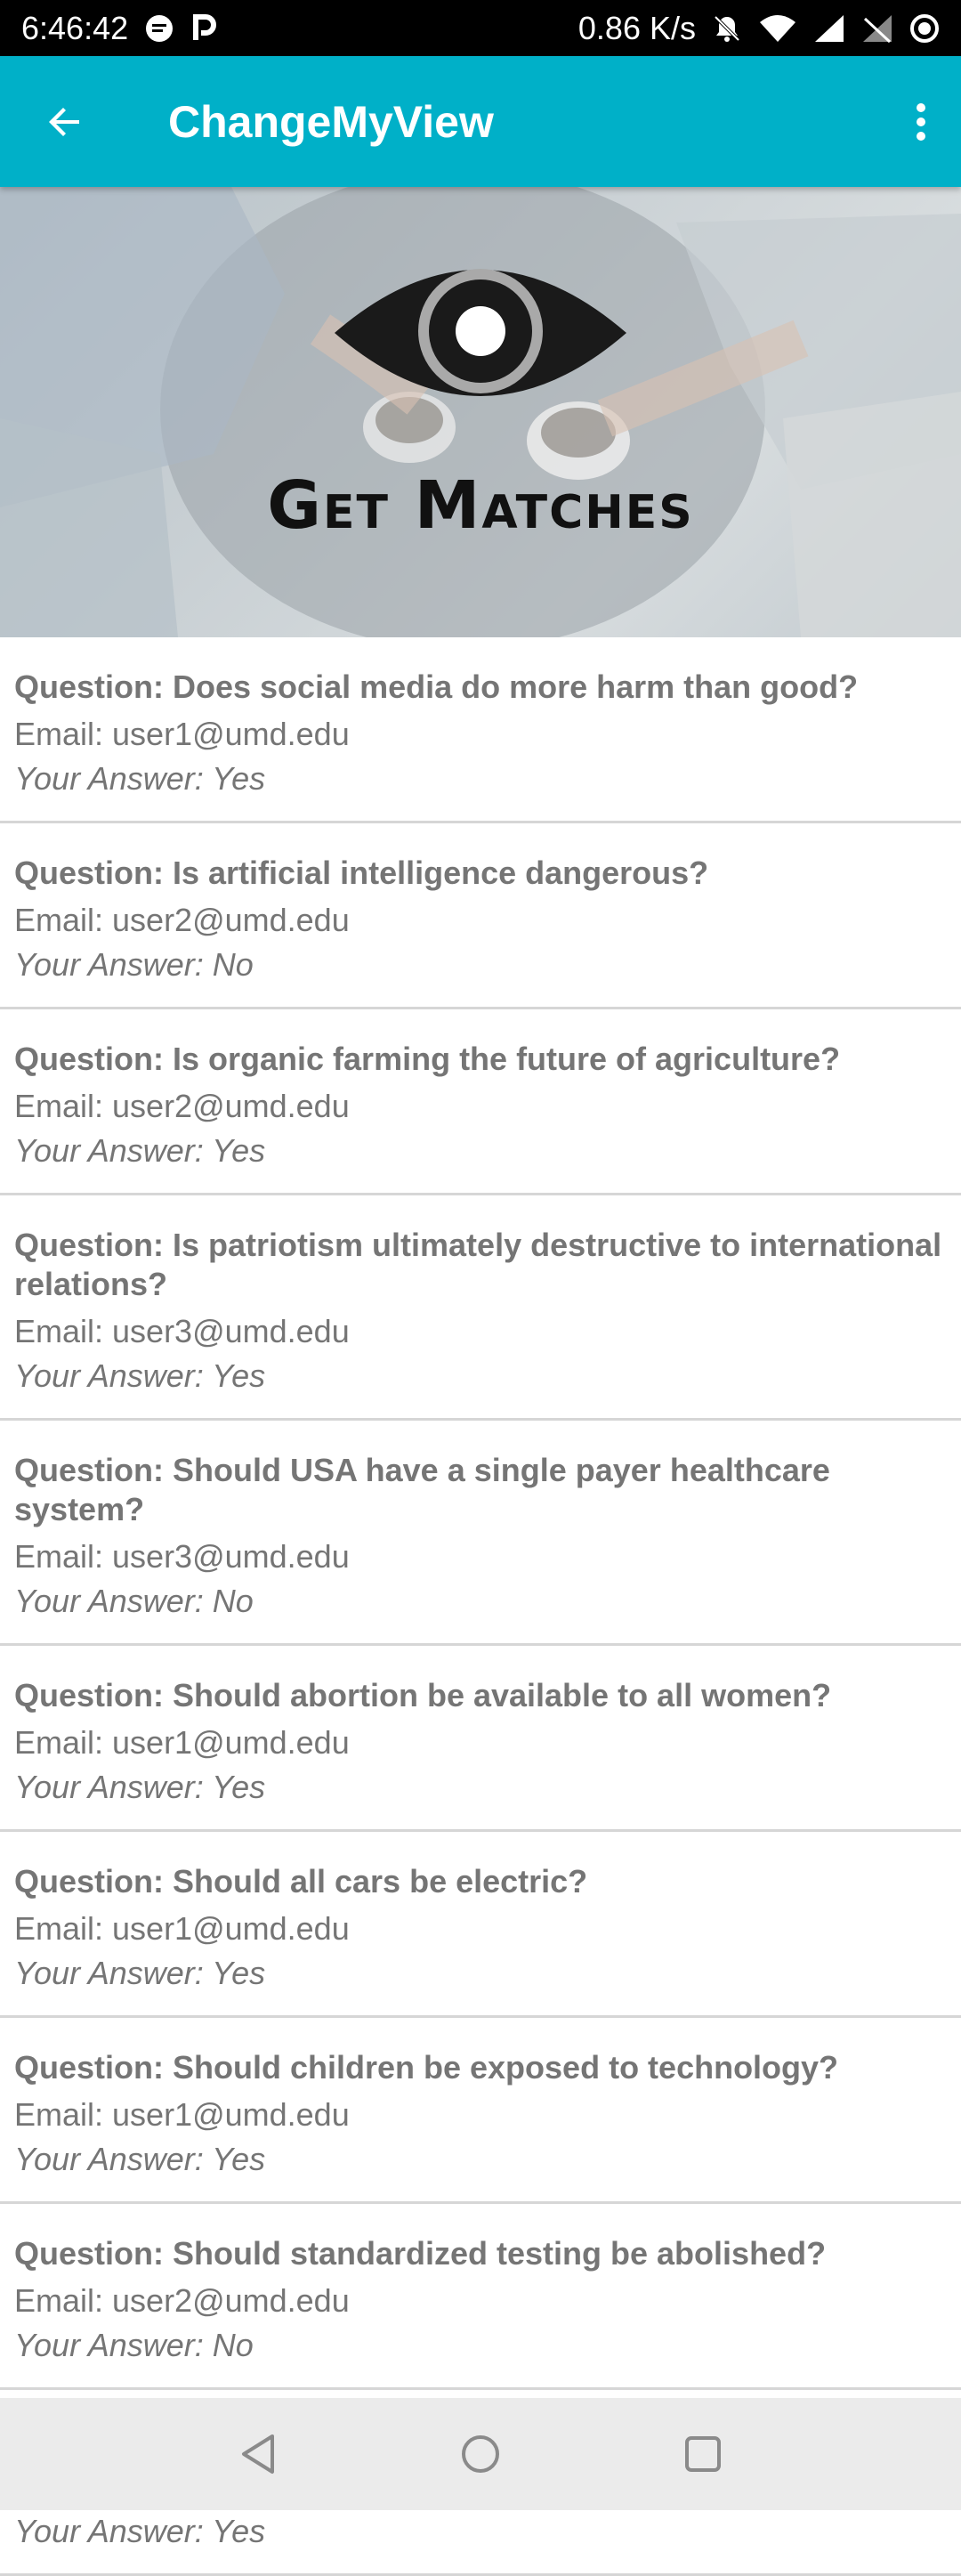 This screenshot has height=2576, width=961. Describe the element at coordinates (159, 29) in the screenshot. I see `chat-bubble-icon` at that location.